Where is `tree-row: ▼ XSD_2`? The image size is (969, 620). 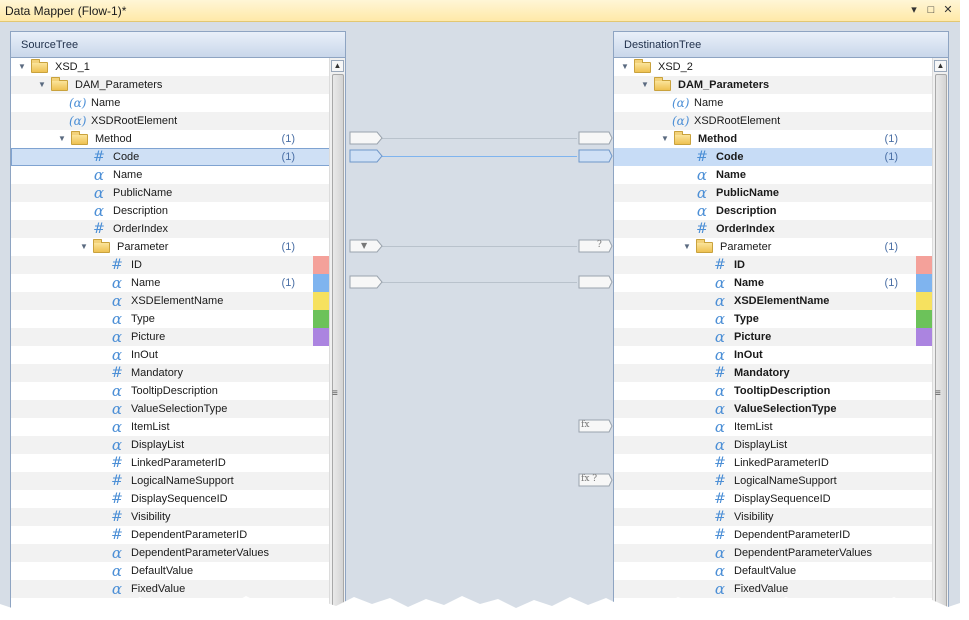 tree-row: ▼ XSD_2 is located at coordinates (774, 67).